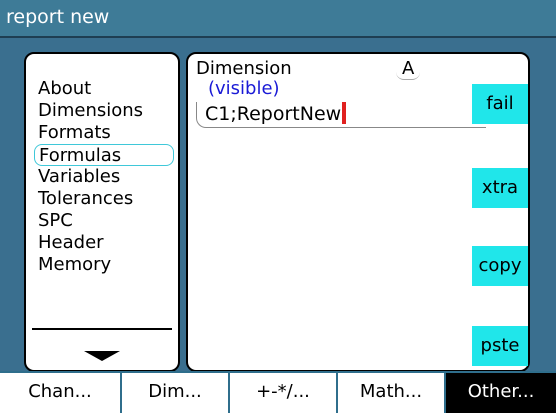 The image size is (556, 413). I want to click on menu-item-variables: Variables, so click(104, 177).